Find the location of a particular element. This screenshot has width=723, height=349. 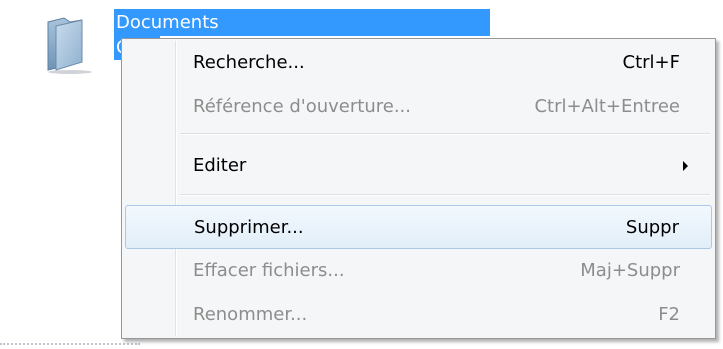

submenu-arrow-icon is located at coordinates (685, 166).